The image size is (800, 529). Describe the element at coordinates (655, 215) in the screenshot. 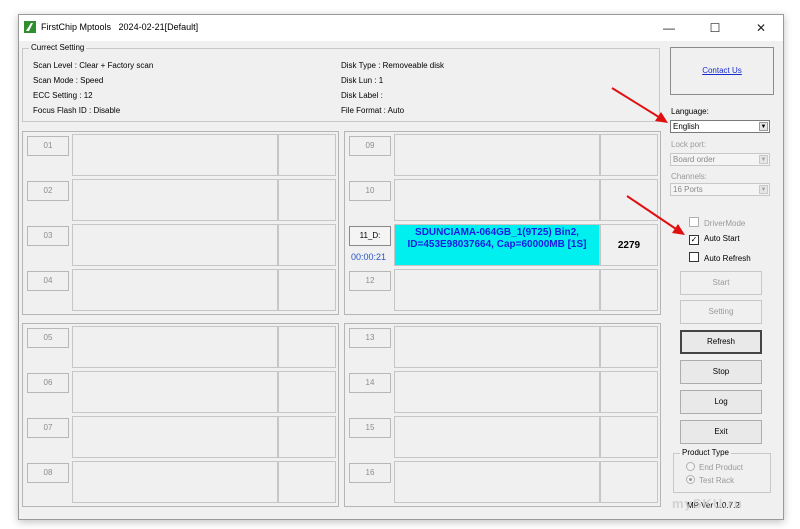

I see `annotation-arrow-autostart` at that location.